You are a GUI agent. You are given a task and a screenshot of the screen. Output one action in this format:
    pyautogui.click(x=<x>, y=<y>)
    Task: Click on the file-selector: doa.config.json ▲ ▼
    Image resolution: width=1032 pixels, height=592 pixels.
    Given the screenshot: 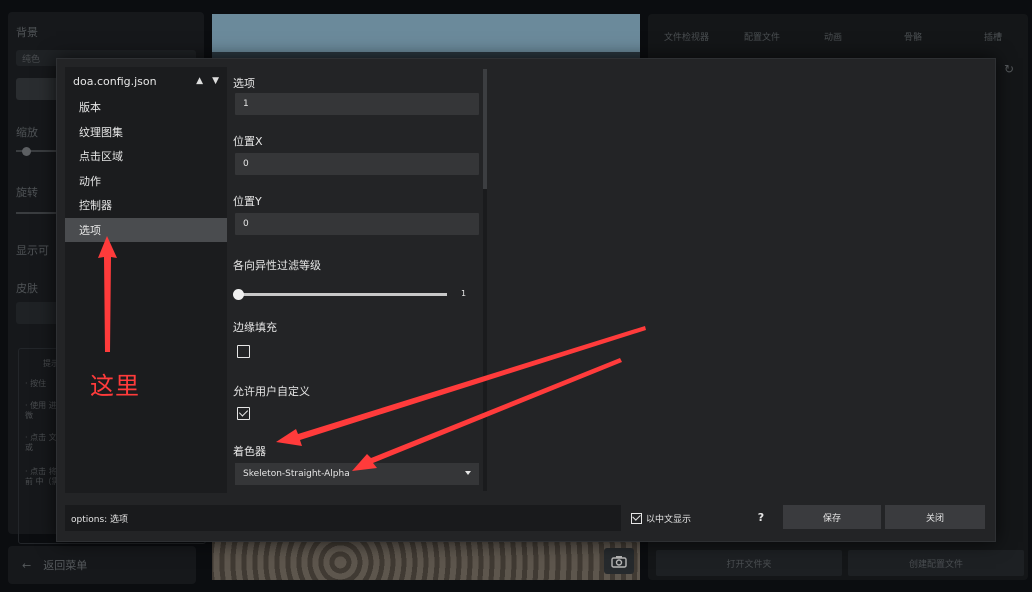 What is the action you would take?
    pyautogui.click(x=146, y=81)
    